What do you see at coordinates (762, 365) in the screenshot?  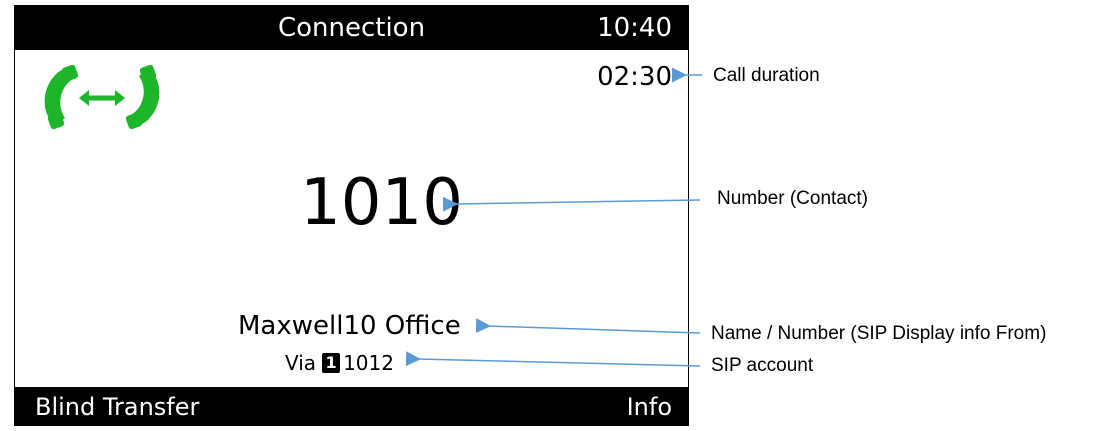 I see `sip-account-annotation: SIP account` at bounding box center [762, 365].